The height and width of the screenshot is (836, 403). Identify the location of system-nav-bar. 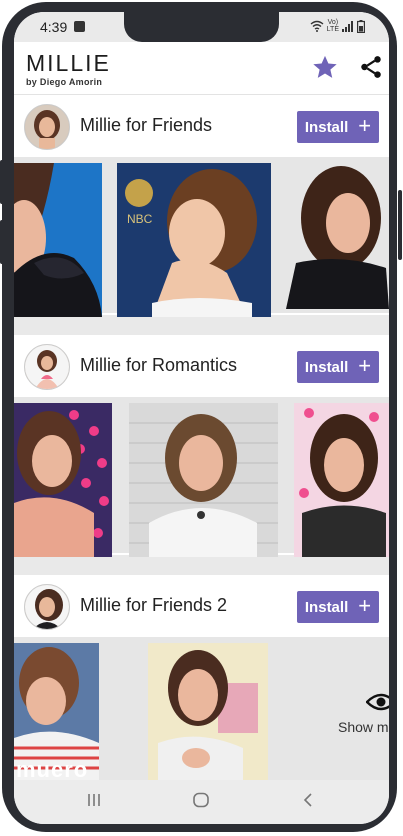
(201, 802).